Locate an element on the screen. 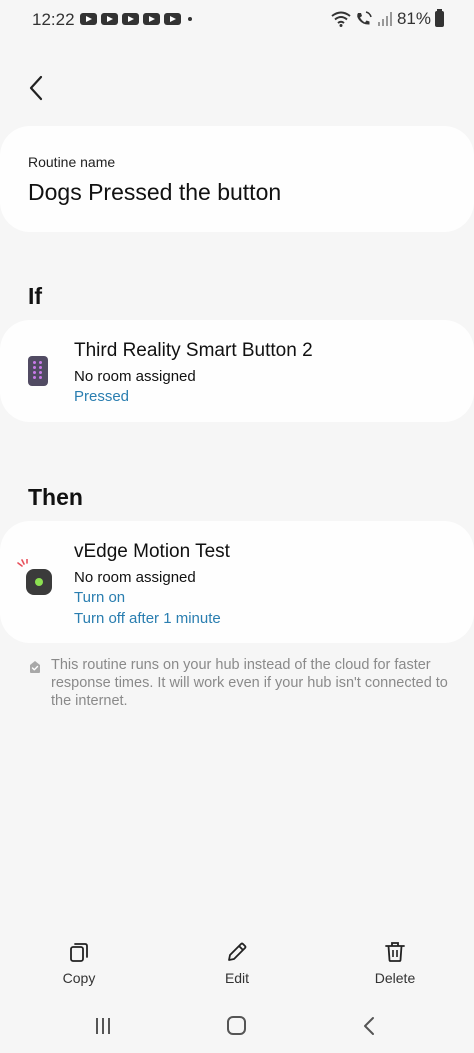 This screenshot has width=474, height=1053. then-section-title: Then is located at coordinates (55, 497).